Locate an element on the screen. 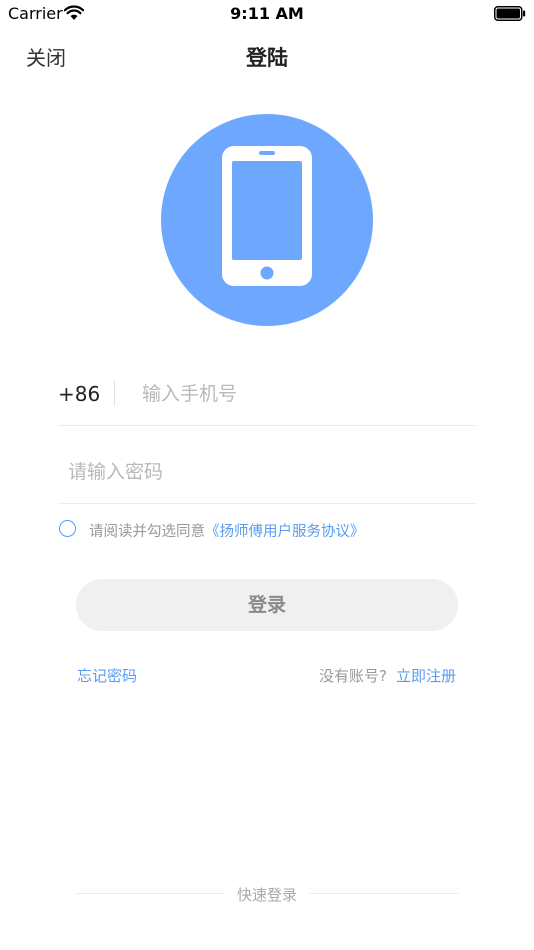 The width and height of the screenshot is (534, 950). password-input is located at coordinates (270, 472).